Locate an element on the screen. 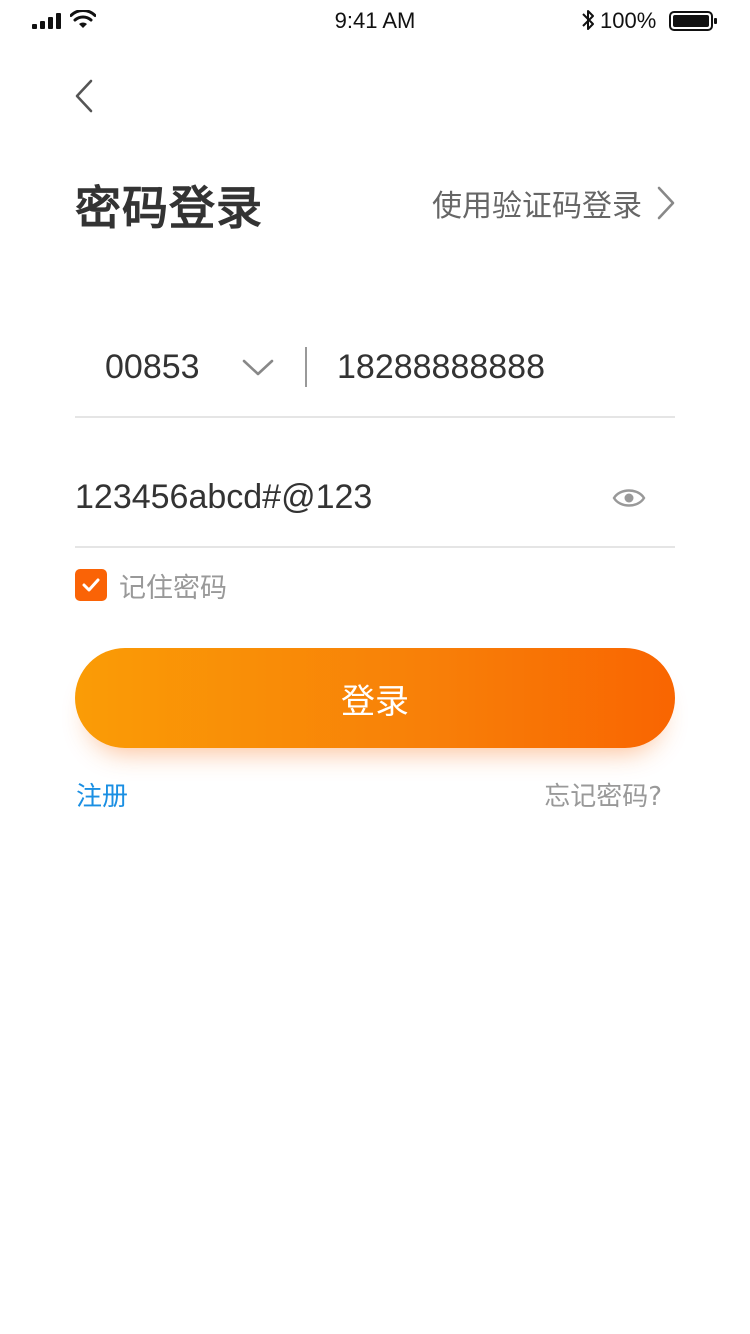  remember-password-checkbox: 记住密码 is located at coordinates (151, 586).